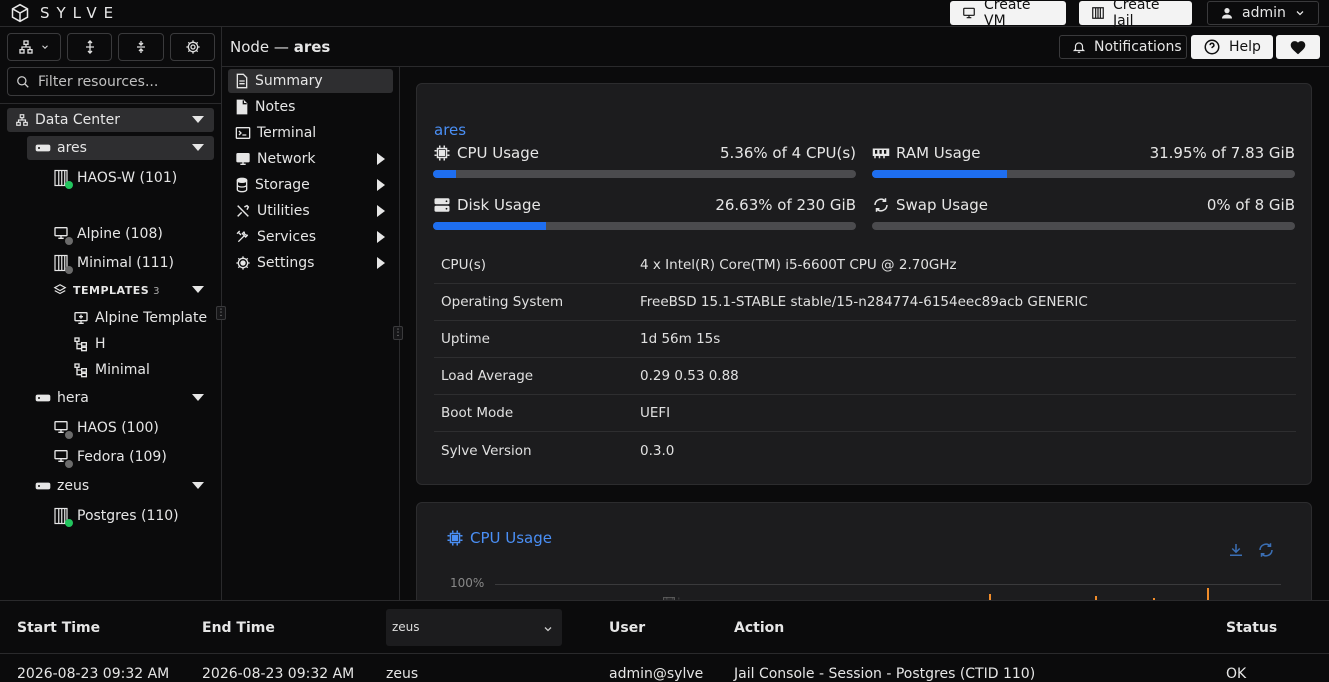 The width and height of the screenshot is (1329, 682). I want to click on tree-node-zeus: zeus, so click(120, 486).